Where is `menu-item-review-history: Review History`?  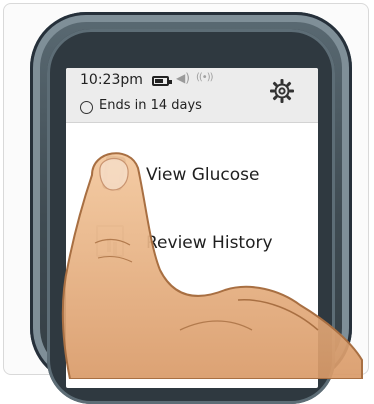 menu-item-review-history: Review History is located at coordinates (209, 243).